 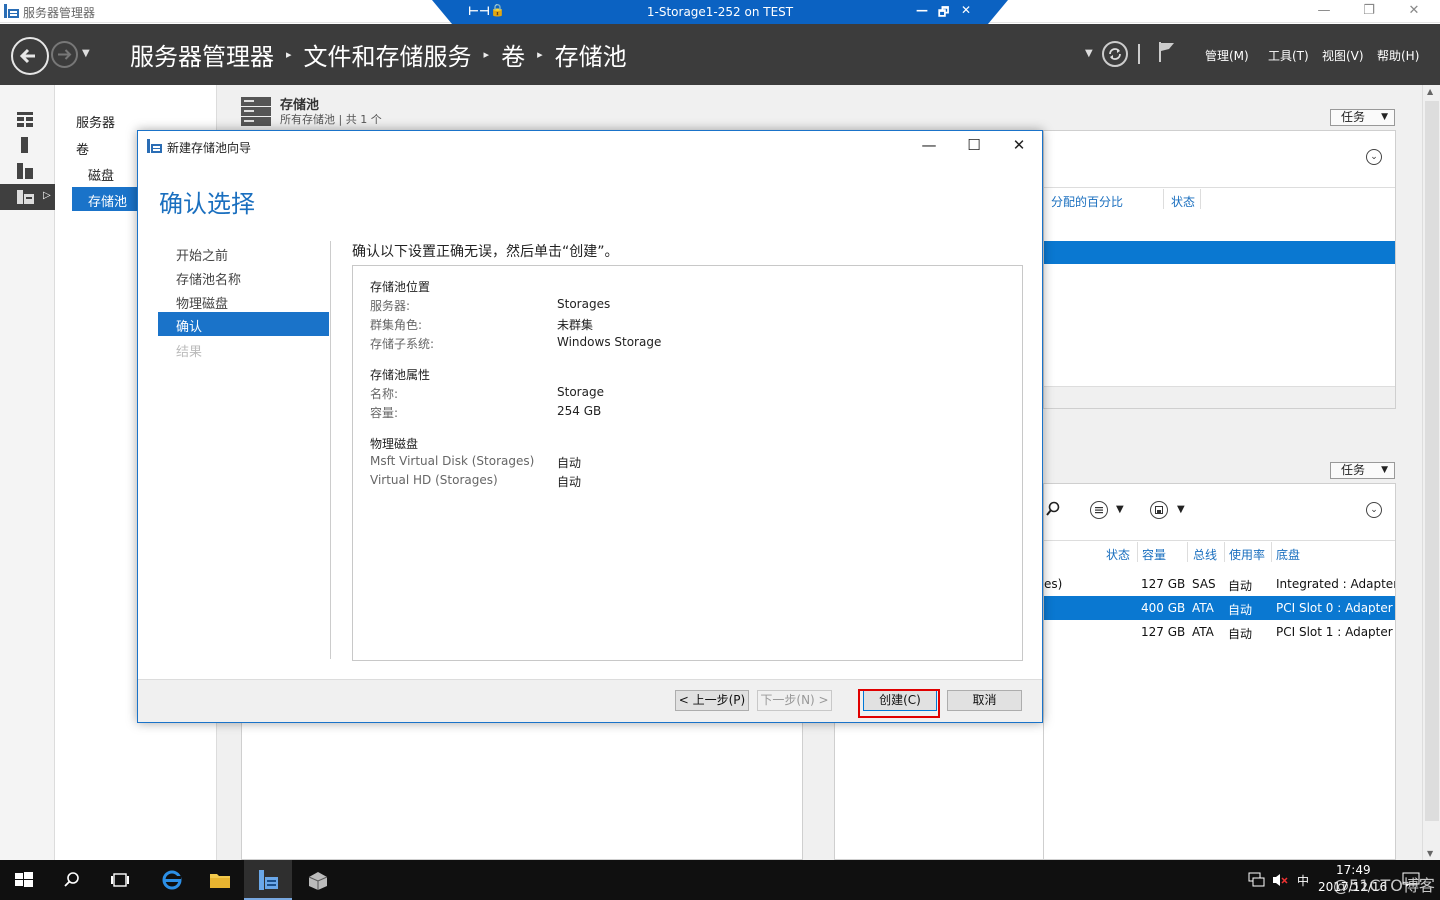 I want to click on table-row: 127 GB ATA 自动 PCI Slot 1 : Adapter 0, so click(x=1219, y=632).